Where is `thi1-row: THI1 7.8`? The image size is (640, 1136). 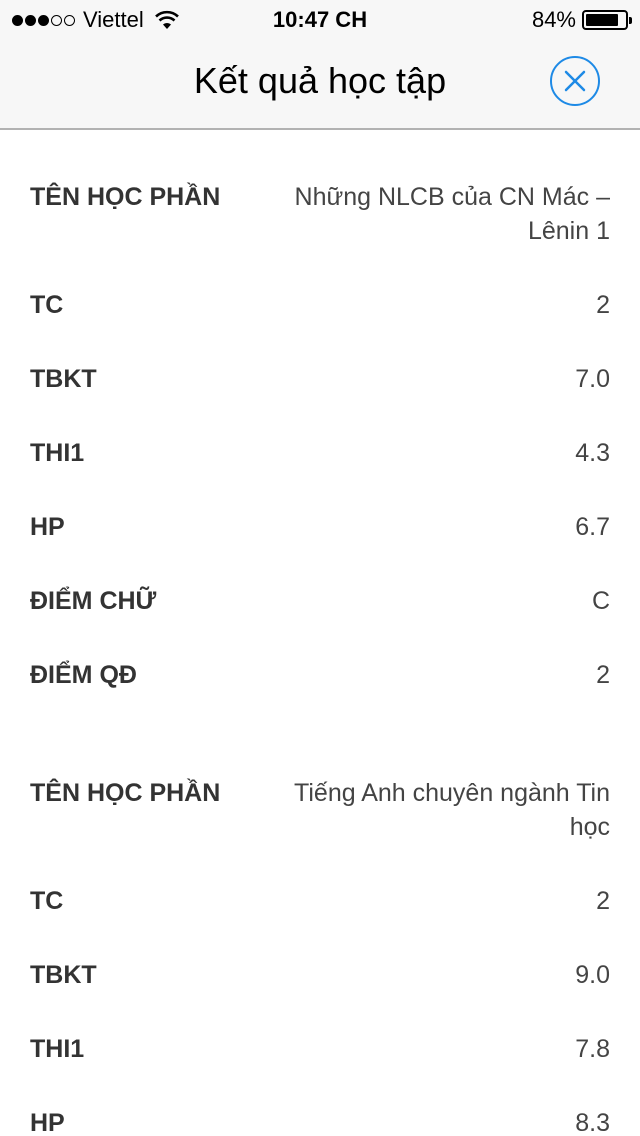
thi1-row: THI1 7.8 is located at coordinates (320, 1049).